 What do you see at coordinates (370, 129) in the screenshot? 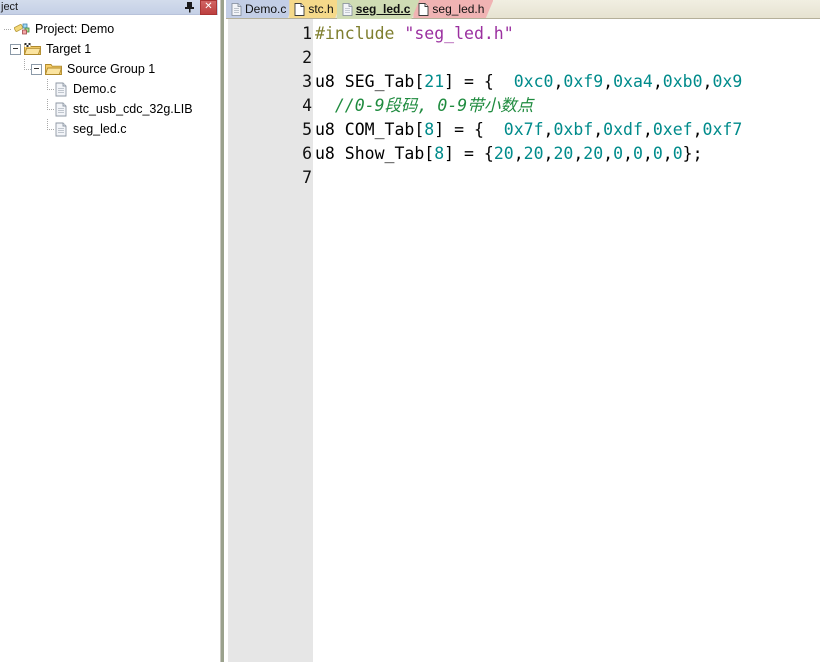
I see `code-token: u8 COM_Tab[` at bounding box center [370, 129].